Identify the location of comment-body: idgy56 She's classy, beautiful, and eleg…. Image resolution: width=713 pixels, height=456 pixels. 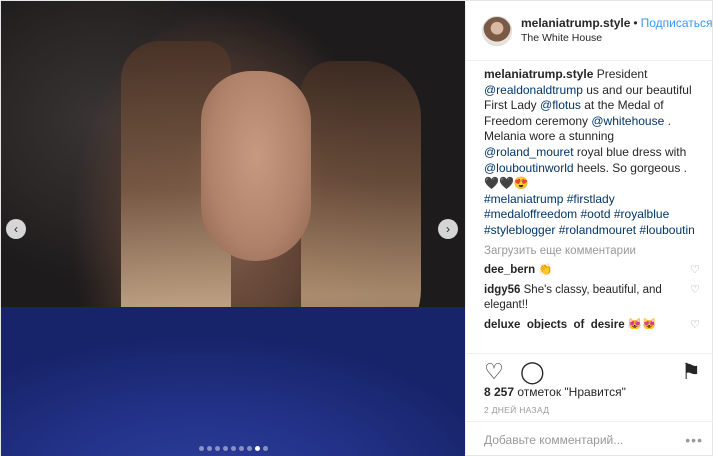
(573, 297).